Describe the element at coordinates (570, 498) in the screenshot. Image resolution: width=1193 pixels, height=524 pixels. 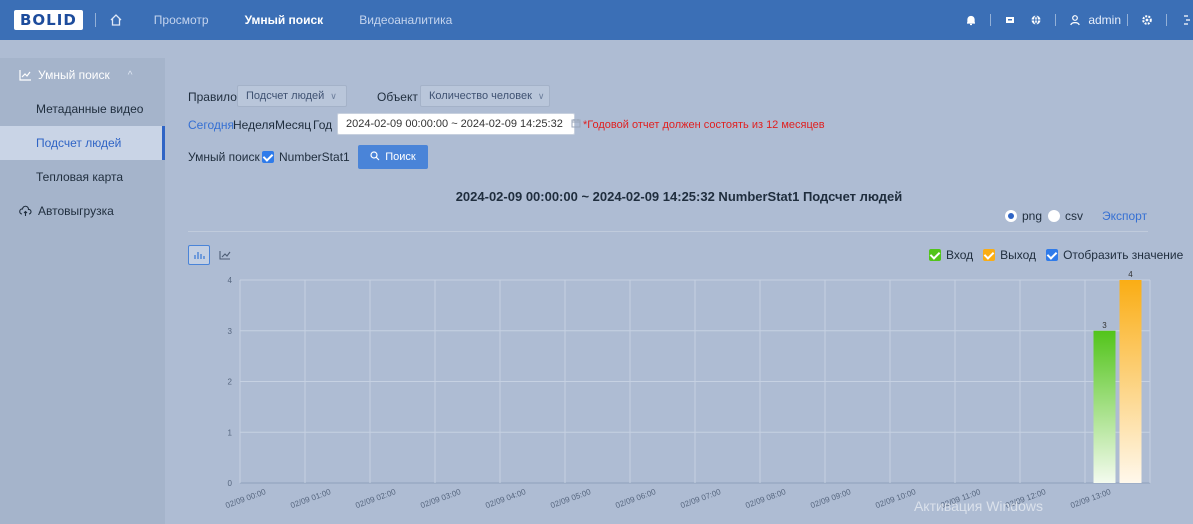
I see `x-tick-label: 02/09 05:00` at that location.